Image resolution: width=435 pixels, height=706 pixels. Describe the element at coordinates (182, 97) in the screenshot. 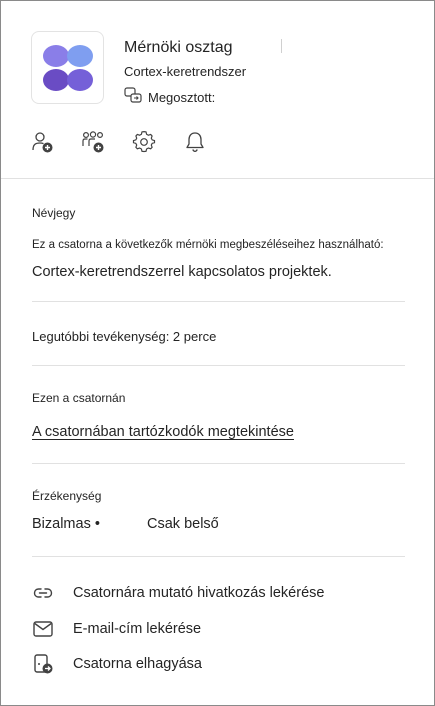

I see `shared-label: Megosztott:` at that location.